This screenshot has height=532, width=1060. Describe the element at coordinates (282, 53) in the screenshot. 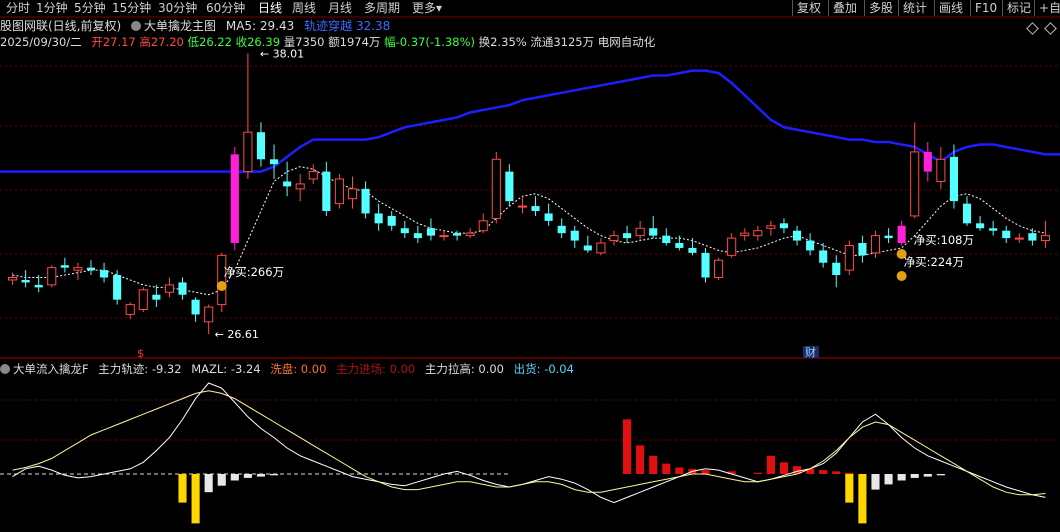

I see `high-price-label: ← 38.01` at that location.